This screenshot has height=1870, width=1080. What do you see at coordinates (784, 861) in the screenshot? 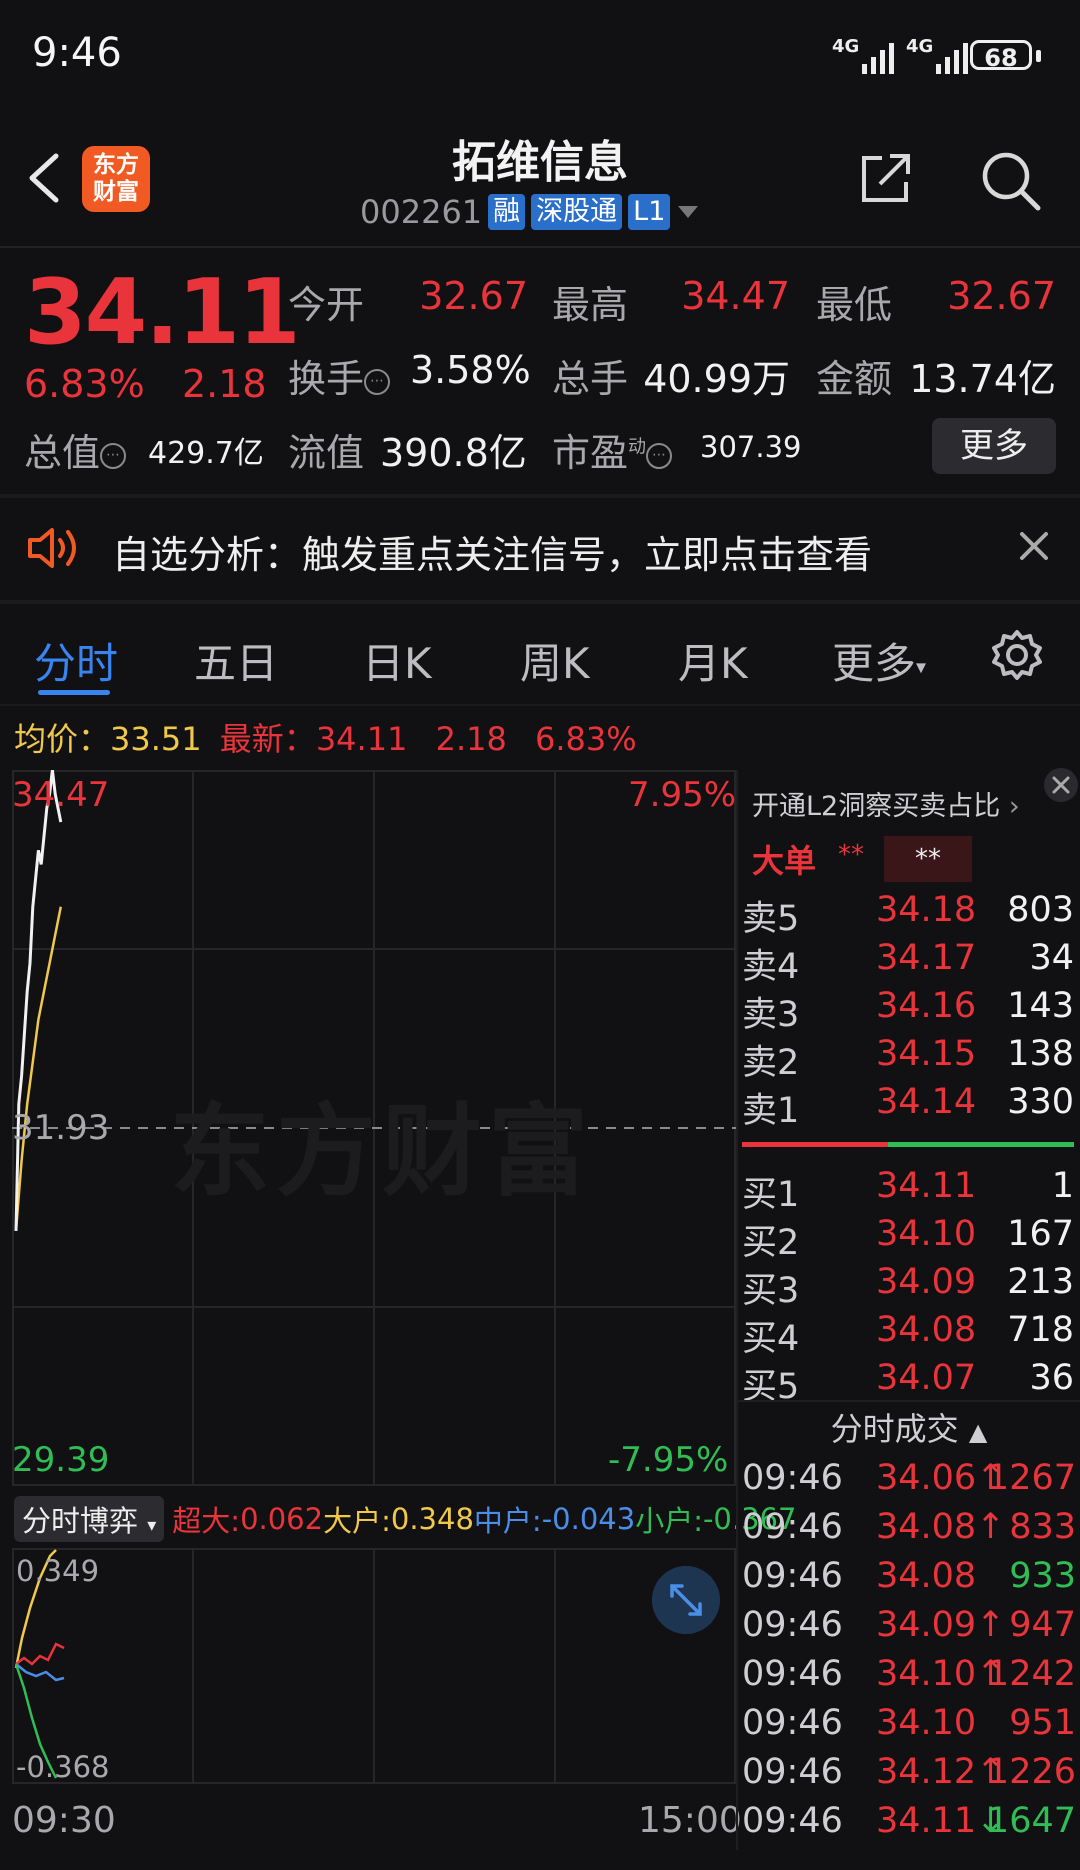
I see `big-order-label: 大单` at bounding box center [784, 861].